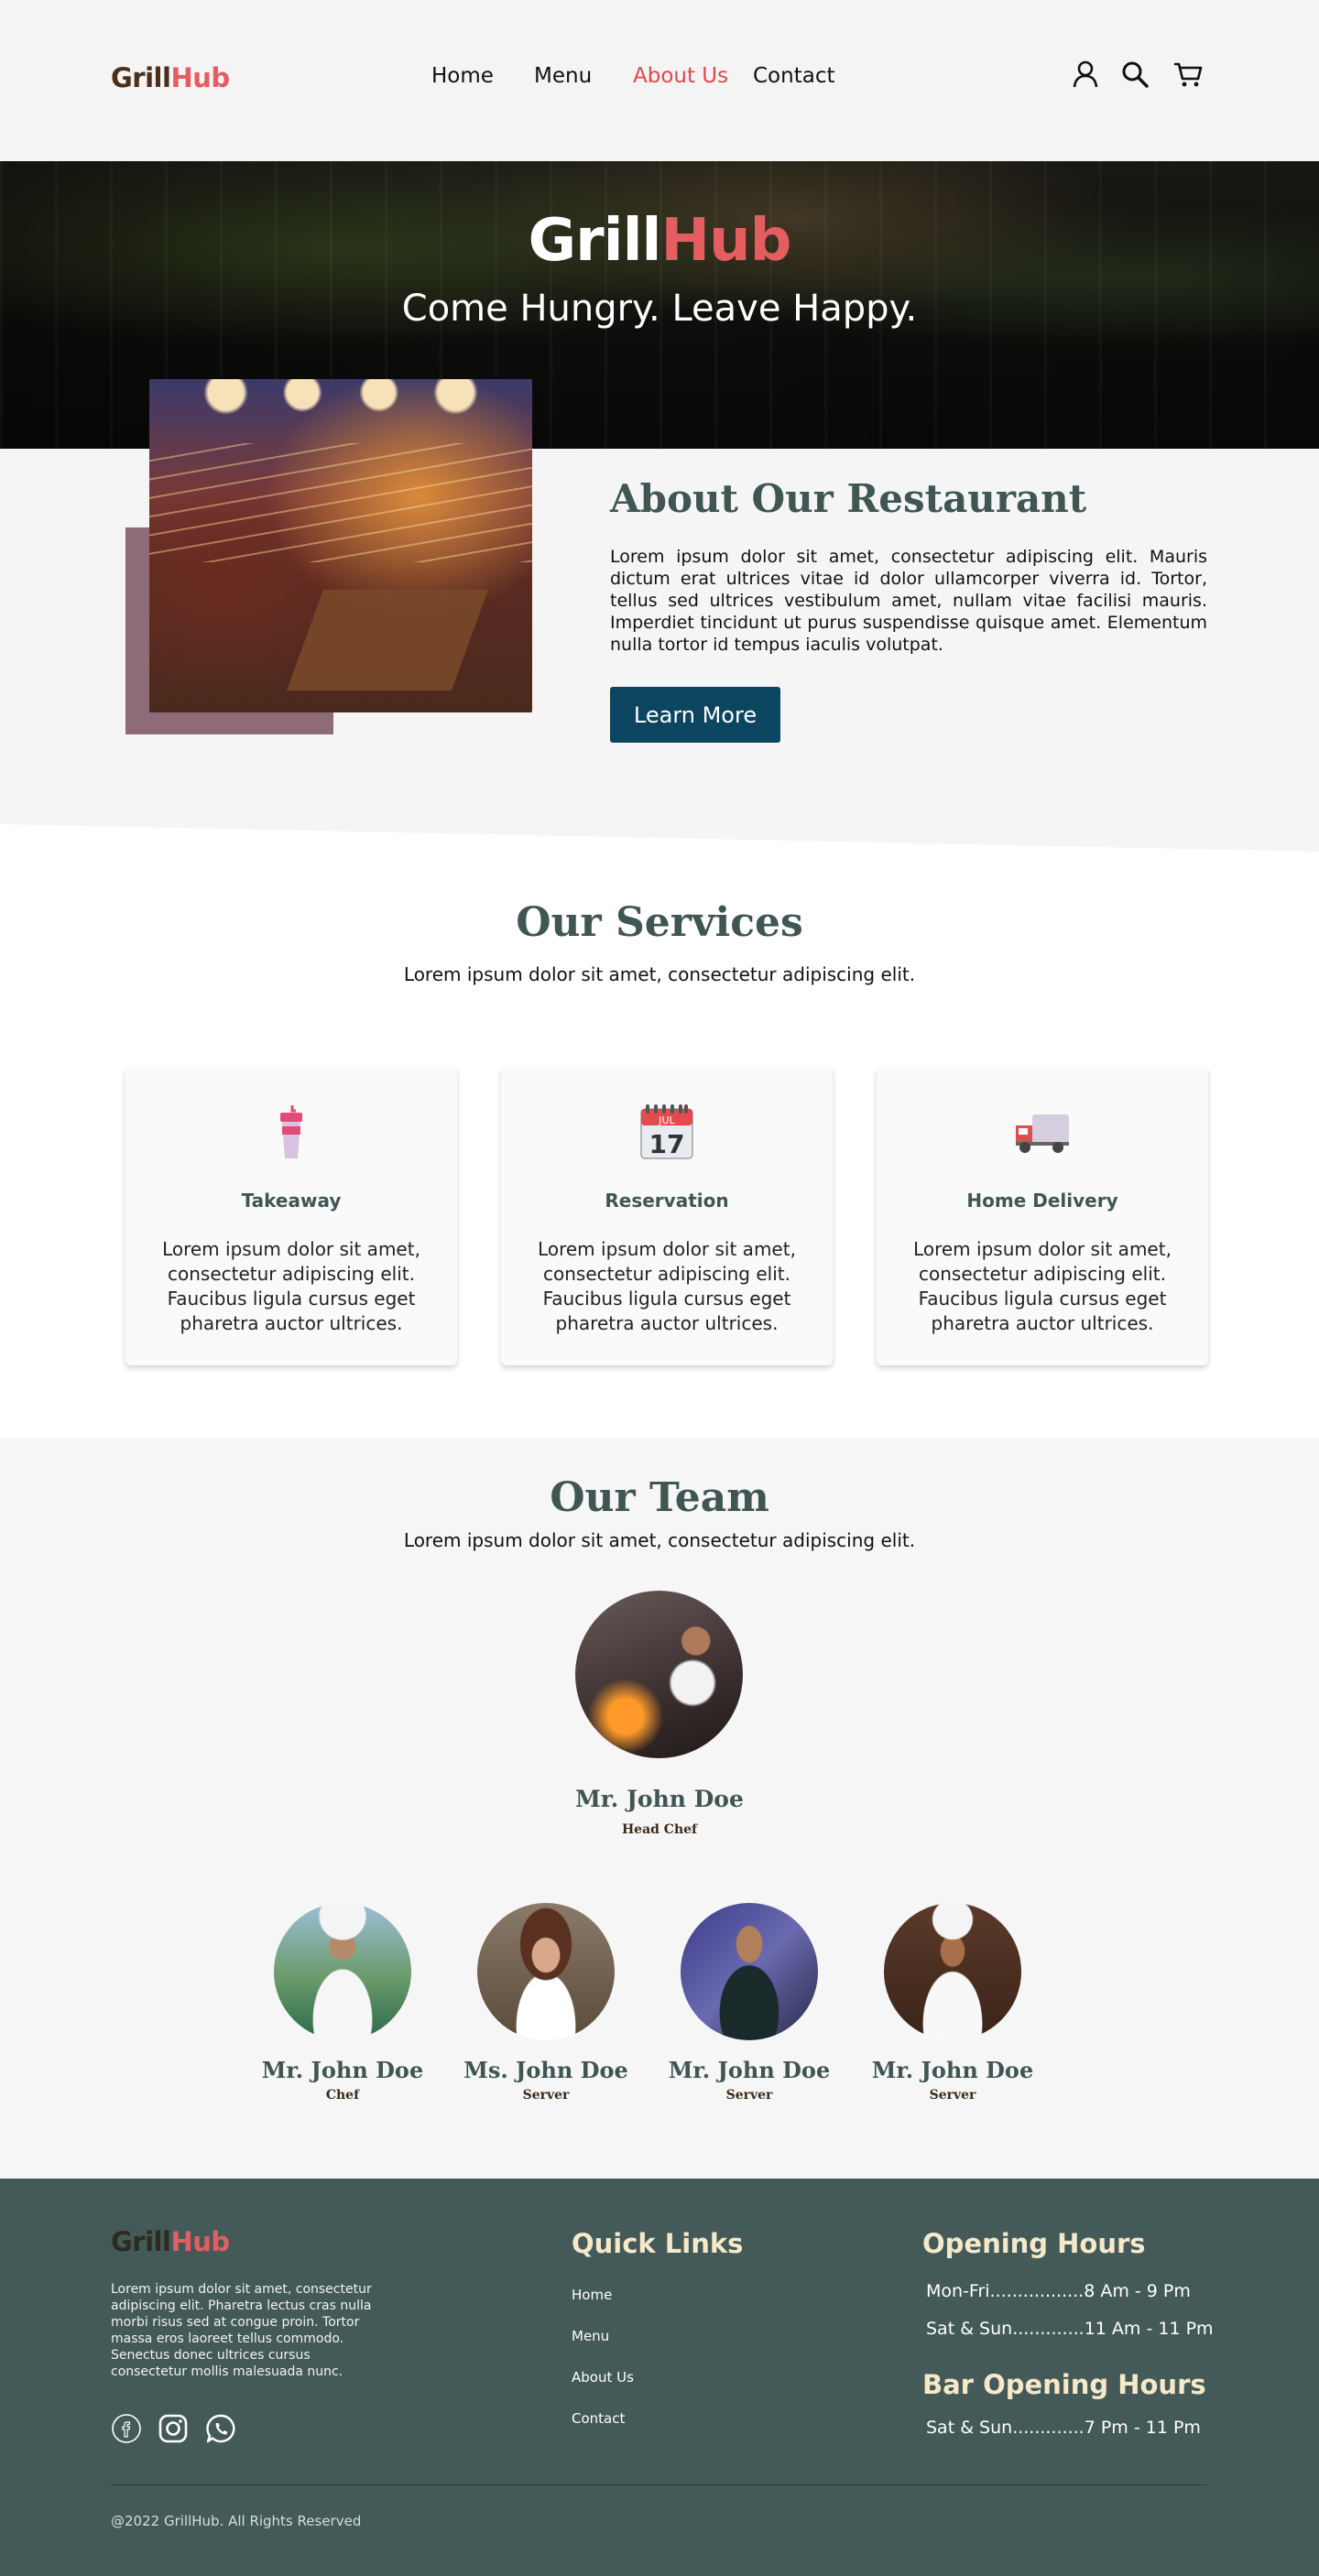 Image resolution: width=1319 pixels, height=2576 pixels. What do you see at coordinates (170, 77) in the screenshot?
I see `site-logo: GrillHub` at bounding box center [170, 77].